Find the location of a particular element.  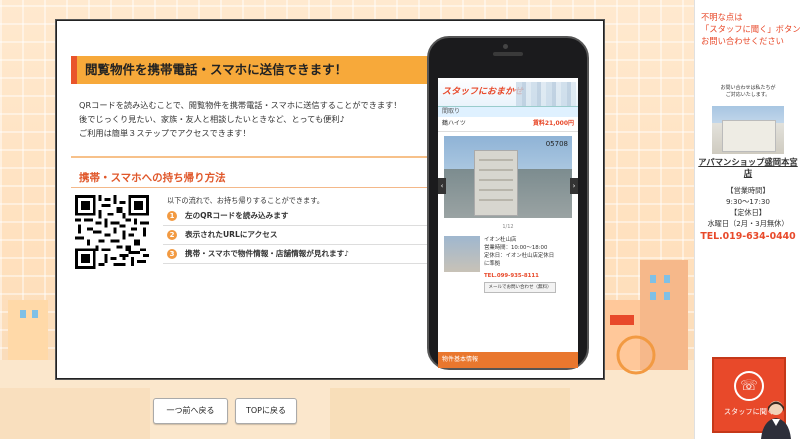

next-arrow-icon: › is located at coordinates (574, 186).